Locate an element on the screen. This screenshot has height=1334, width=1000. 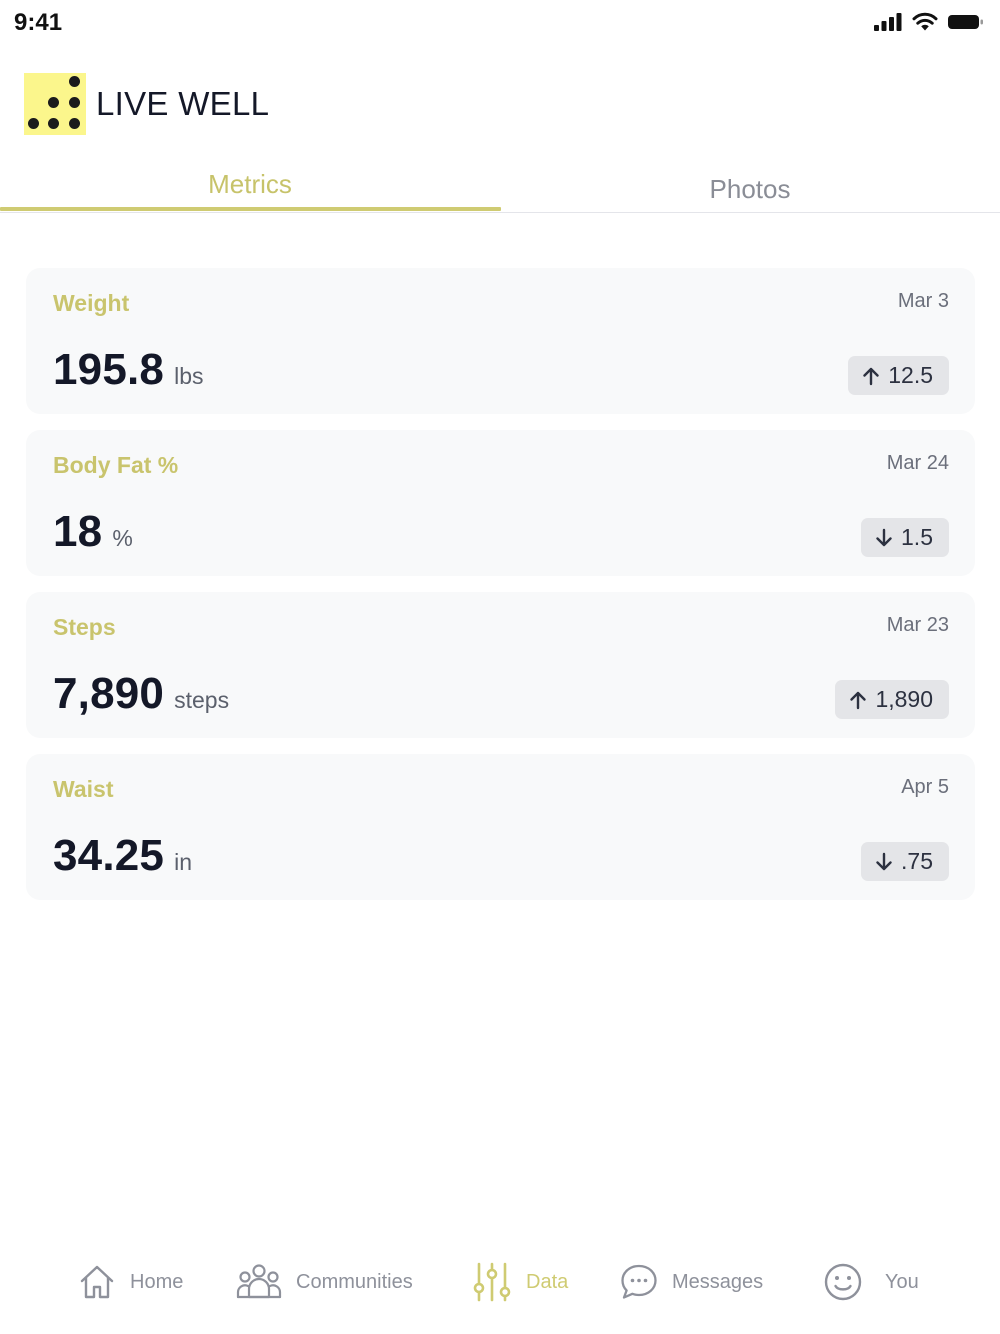
nav-item-home: Home is located at coordinates (130, 1282).